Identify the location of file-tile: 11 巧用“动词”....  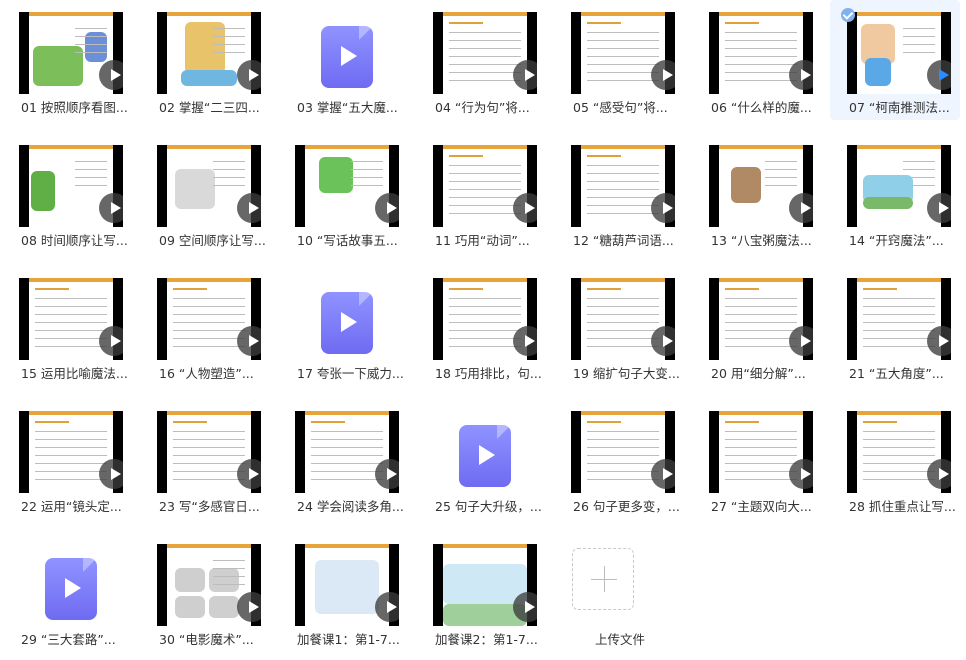
(481, 193).